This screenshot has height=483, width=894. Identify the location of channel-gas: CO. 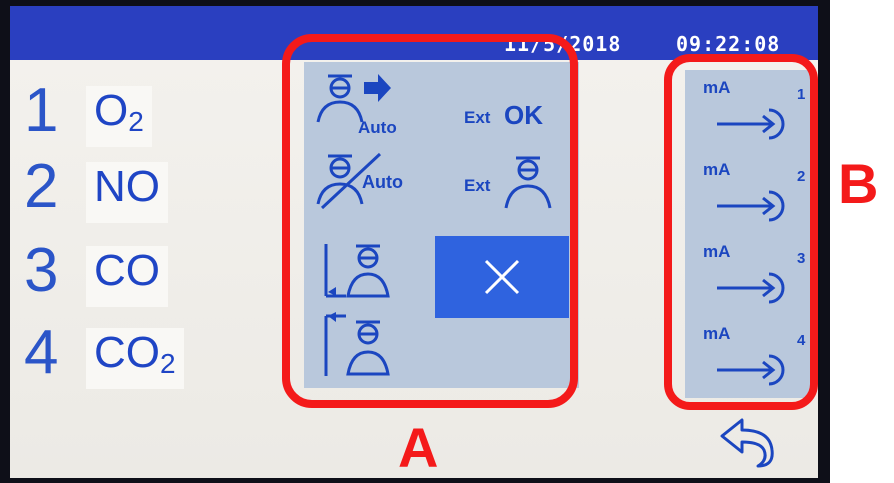
(127, 276).